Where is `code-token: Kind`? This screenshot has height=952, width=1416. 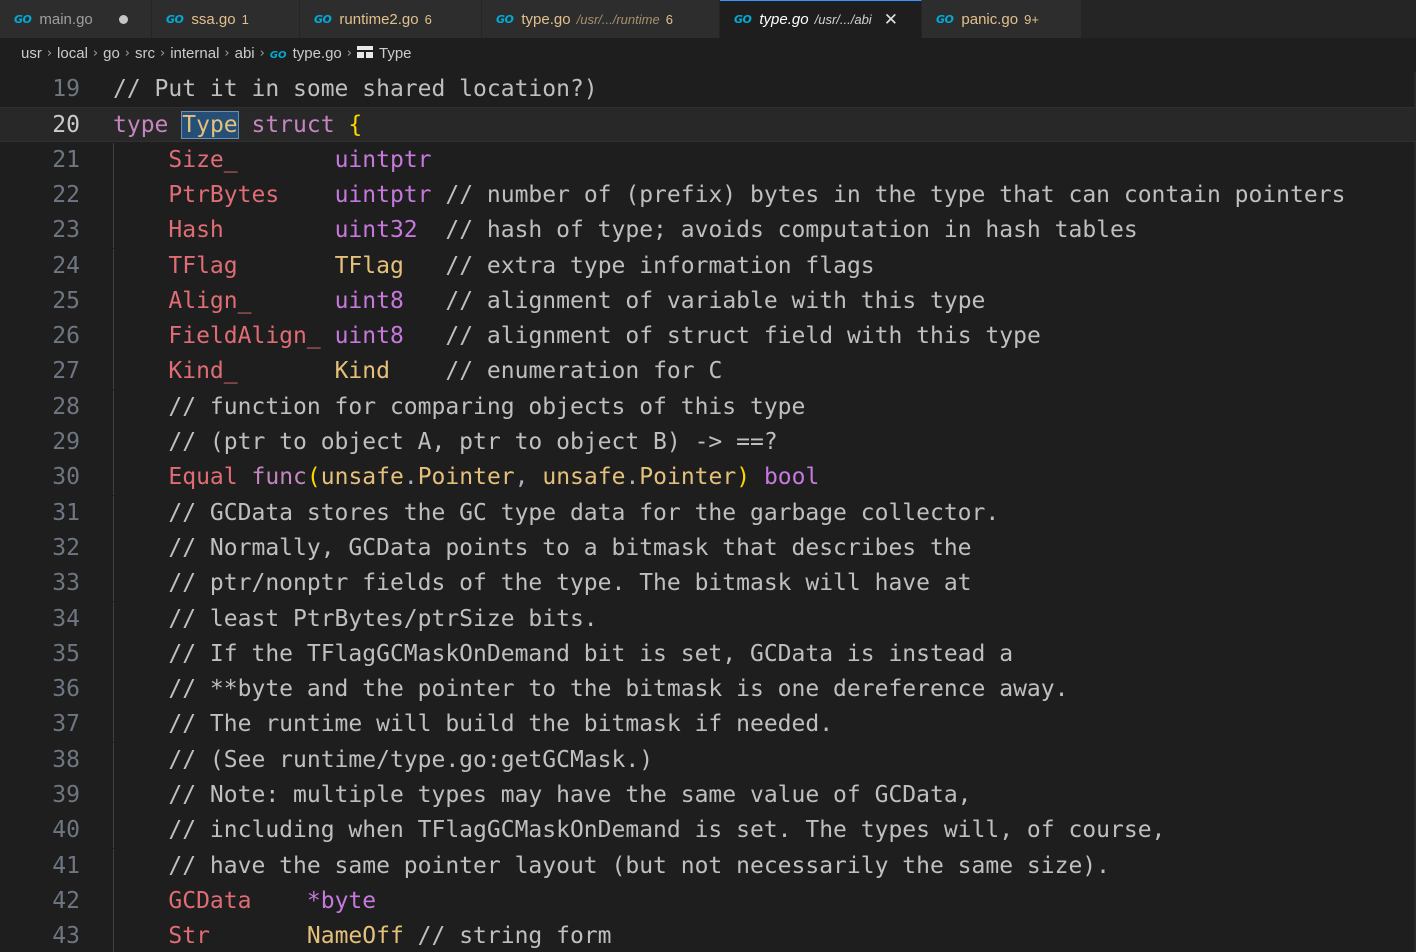 code-token: Kind is located at coordinates (362, 371).